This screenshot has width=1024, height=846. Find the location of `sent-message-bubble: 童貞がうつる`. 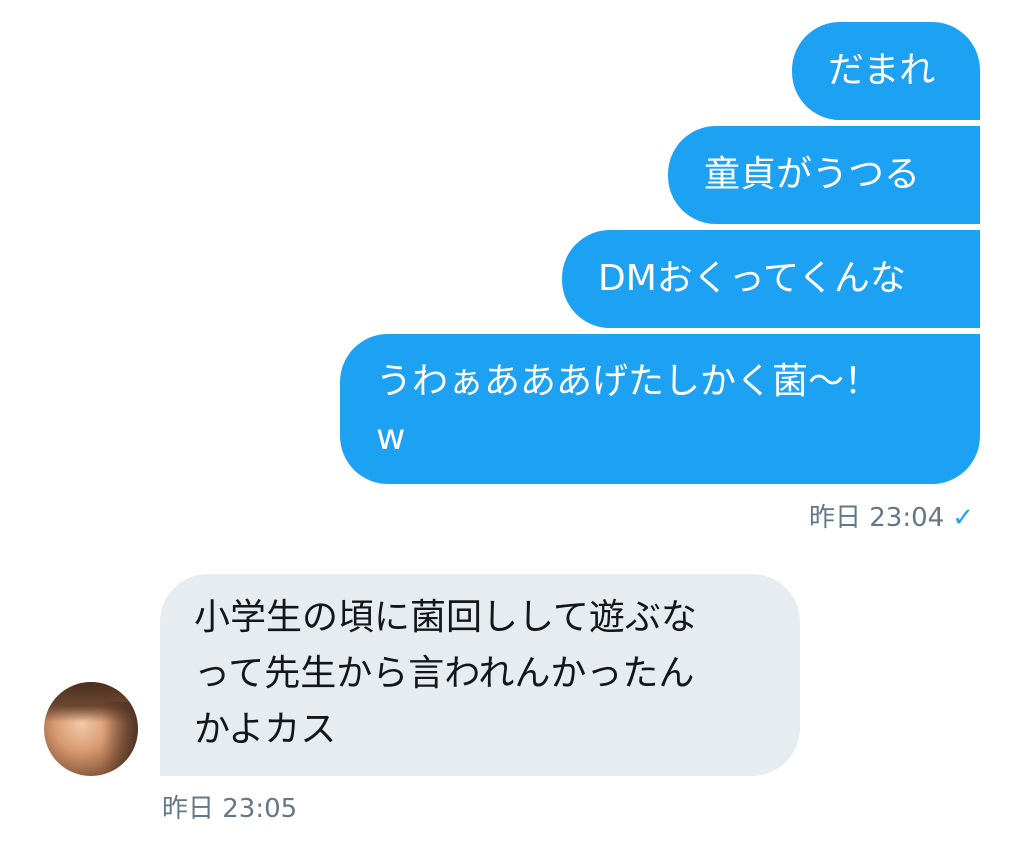

sent-message-bubble: 童貞がうつる is located at coordinates (824, 175).